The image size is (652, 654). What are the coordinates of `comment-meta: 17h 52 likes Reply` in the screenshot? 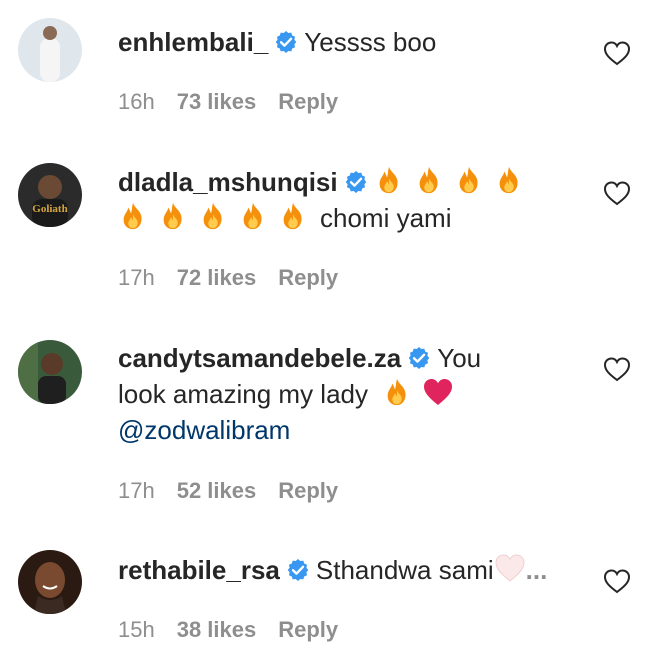 It's located at (239, 491).